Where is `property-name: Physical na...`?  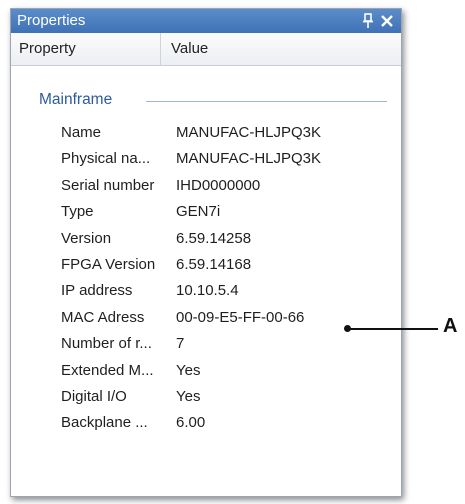 property-name: Physical na... is located at coordinates (106, 159).